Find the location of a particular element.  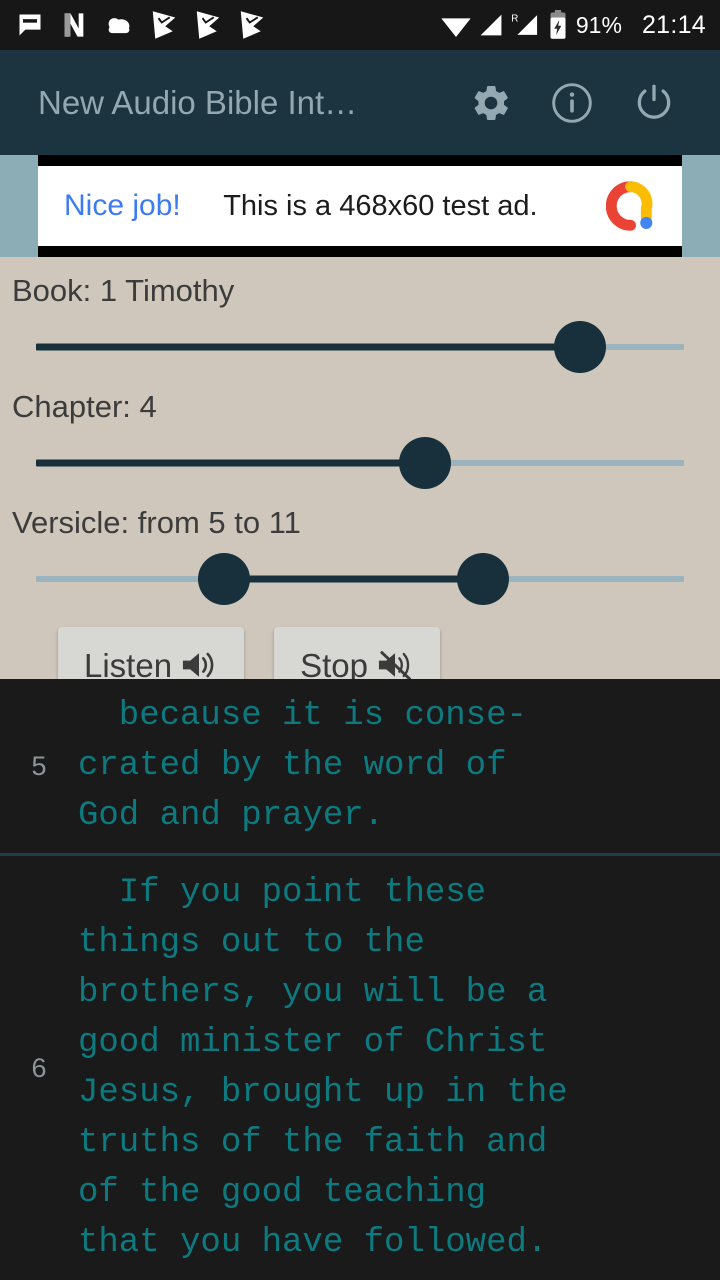

book-slider is located at coordinates (360, 347).